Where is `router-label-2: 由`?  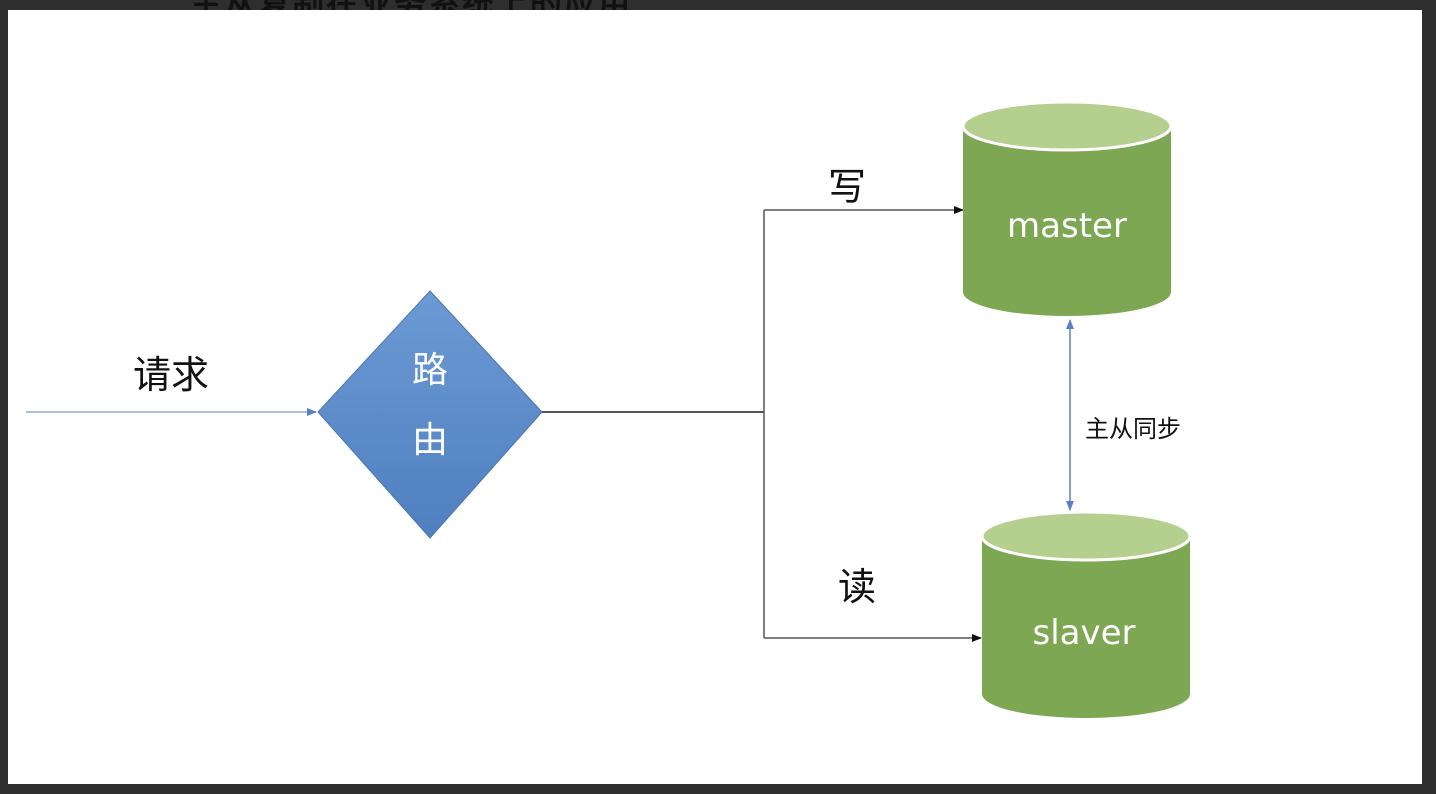
router-label-2: 由 is located at coordinates (430, 440).